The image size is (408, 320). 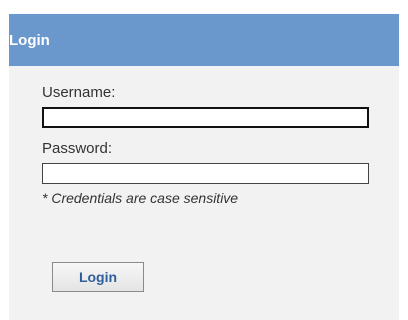 What do you see at coordinates (29, 40) in the screenshot?
I see `panel-title: Login` at bounding box center [29, 40].